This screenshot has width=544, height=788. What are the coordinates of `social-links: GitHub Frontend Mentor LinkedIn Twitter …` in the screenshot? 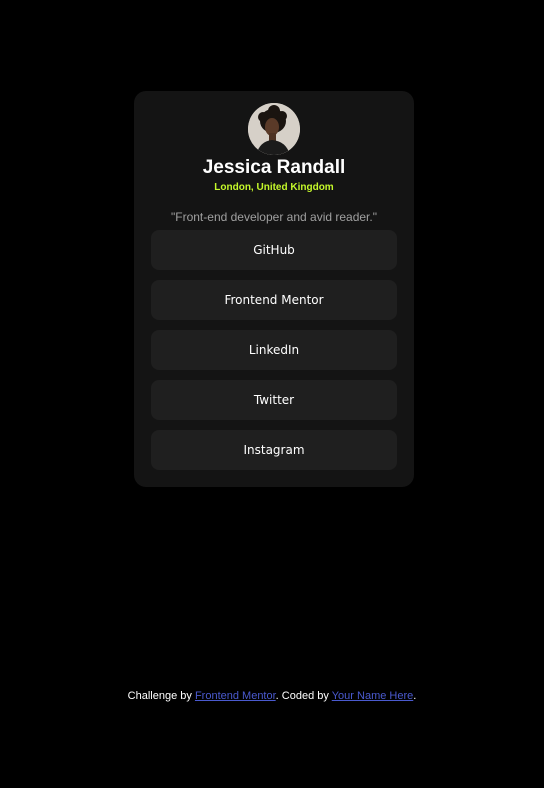 It's located at (274, 355).